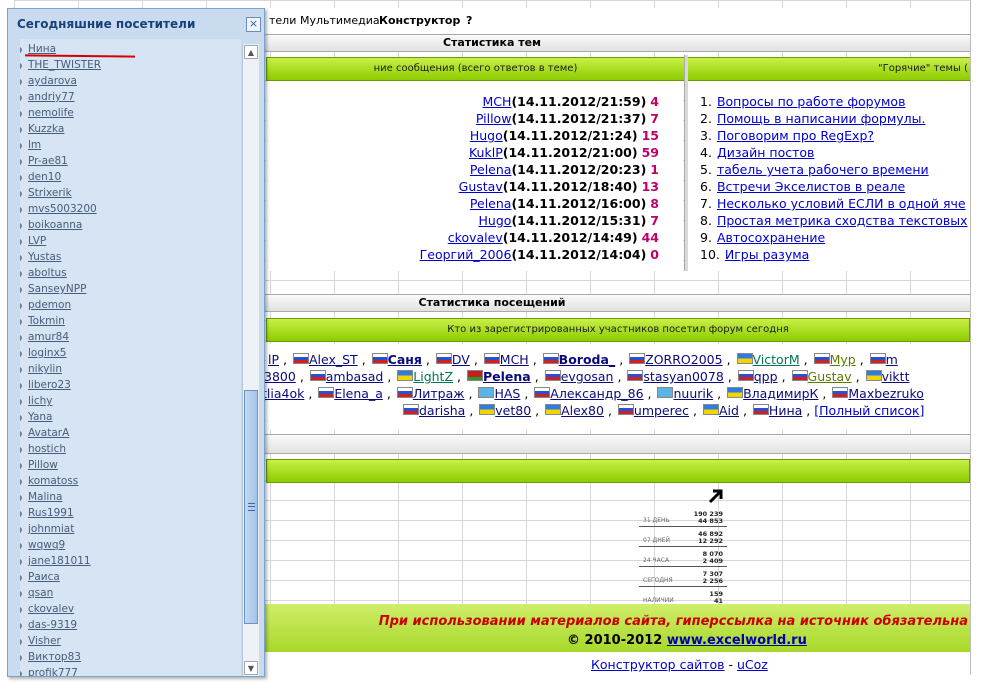 Image resolution: width=981 pixels, height=683 pixels. I want to click on visitor-link: evgosan, so click(587, 376).